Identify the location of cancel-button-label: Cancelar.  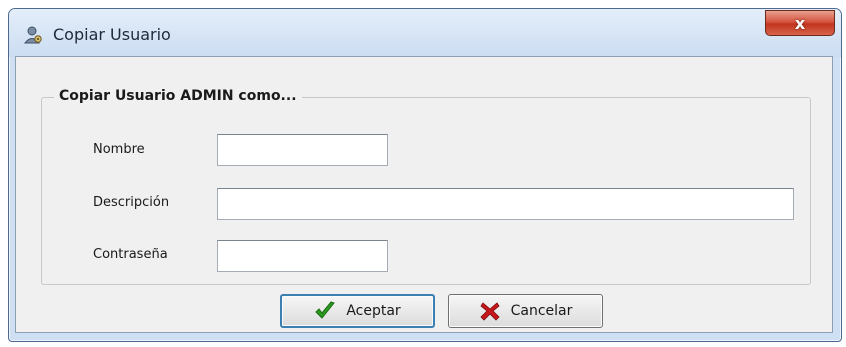
(541, 311).